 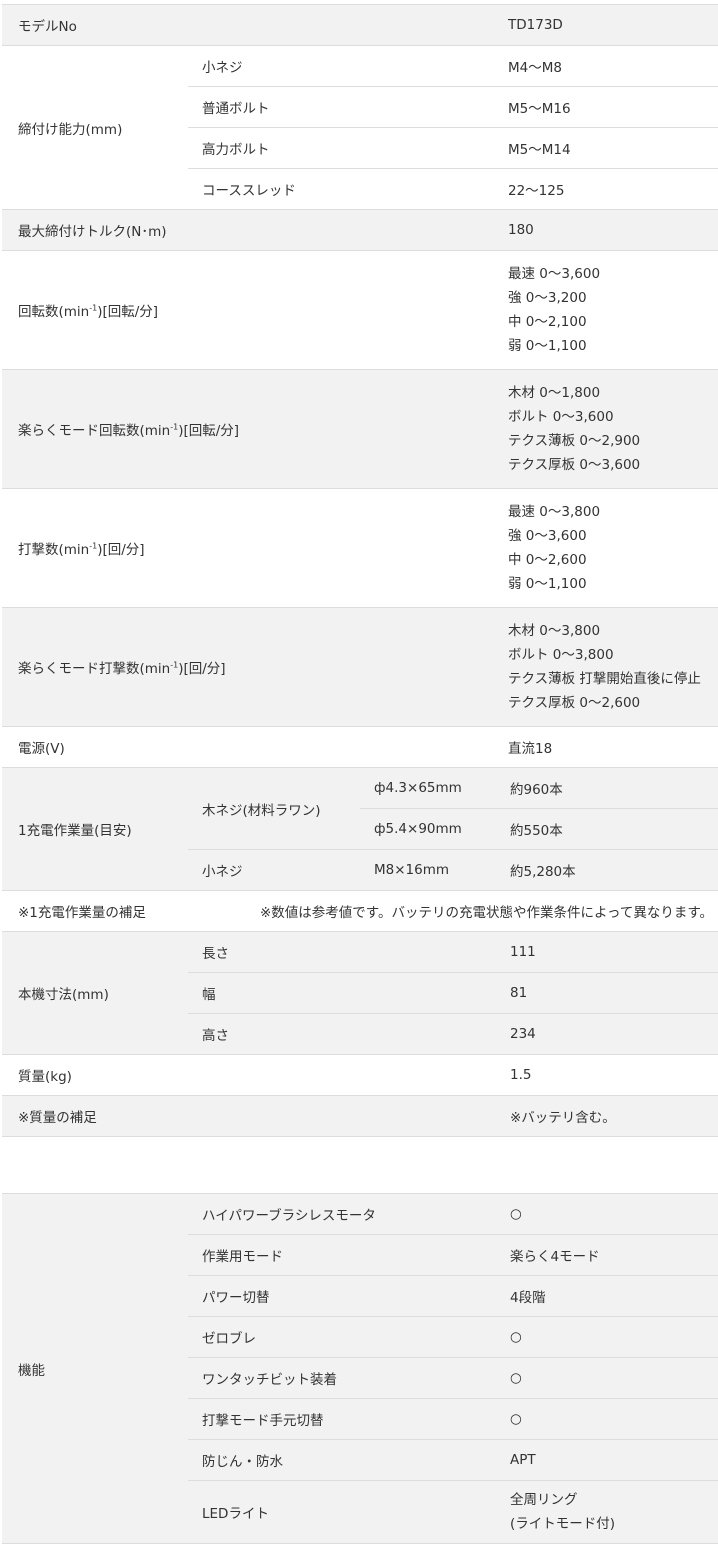 What do you see at coordinates (554, 630) in the screenshot?
I see `easy-ipm-value: 木材 0～3,800` at bounding box center [554, 630].